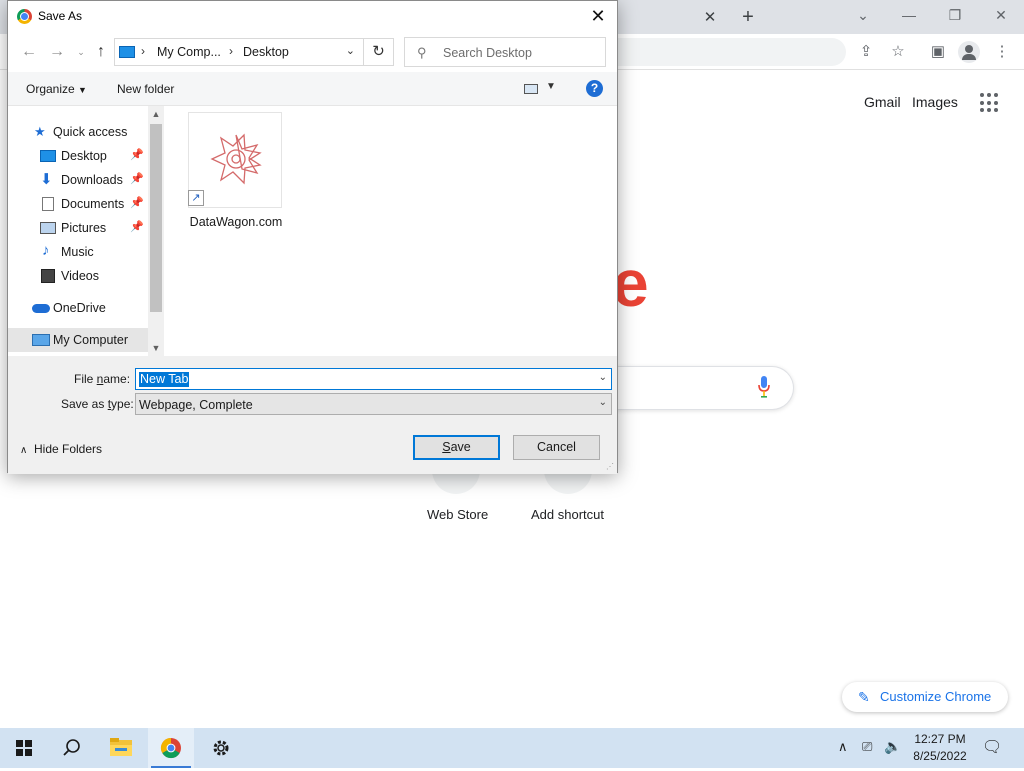 The height and width of the screenshot is (771, 1024). Describe the element at coordinates (81, 52) in the screenshot. I see `recent-locations-icon: ⌄` at that location.